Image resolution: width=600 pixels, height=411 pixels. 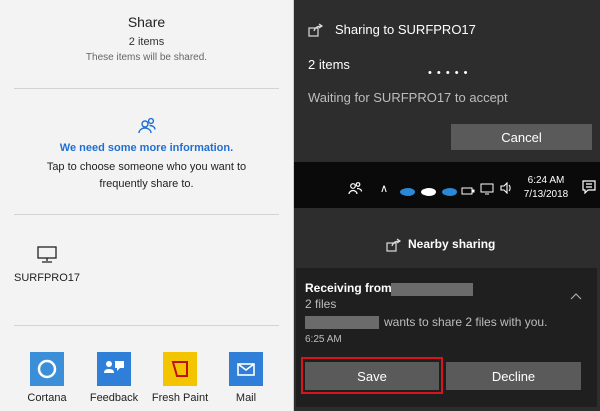 I want to click on volume-icon, so click(x=506, y=190).